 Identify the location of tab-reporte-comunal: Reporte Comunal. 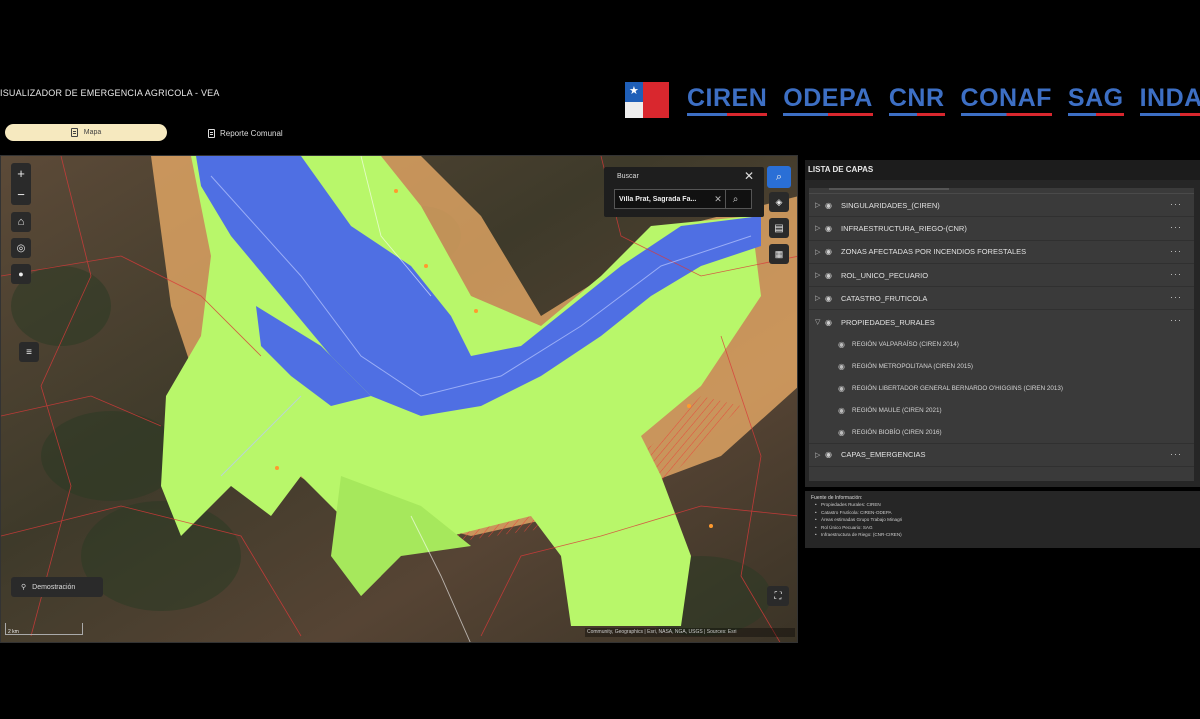
(245, 133).